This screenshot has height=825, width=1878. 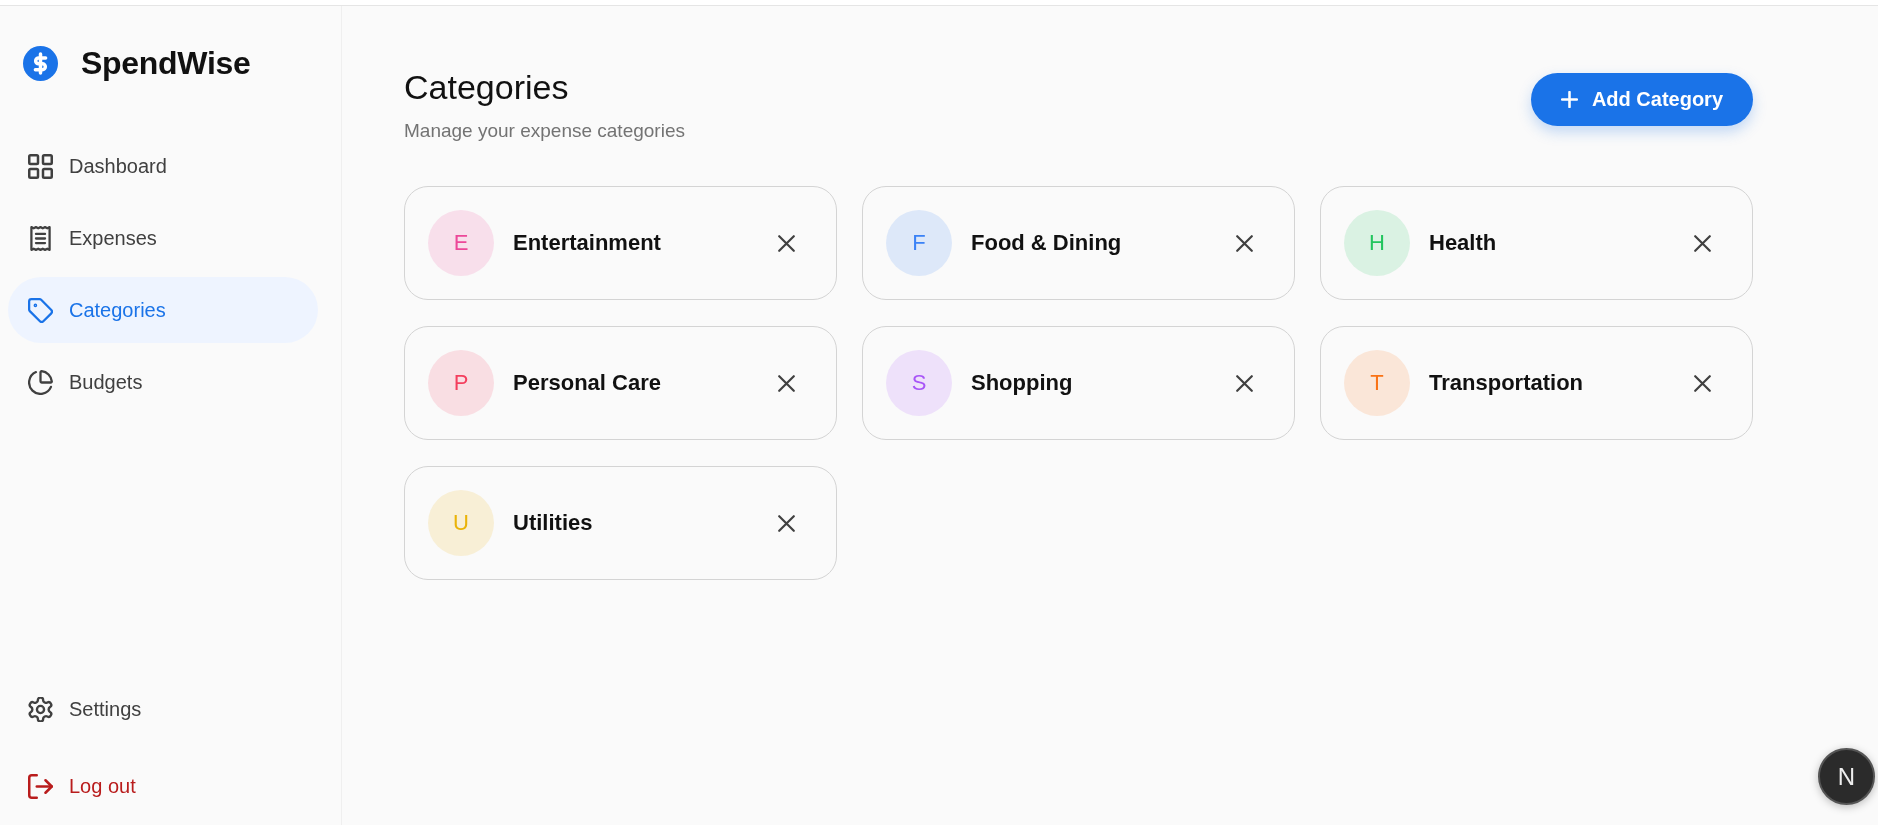 I want to click on nav-item: Categories, so click(x=163, y=310).